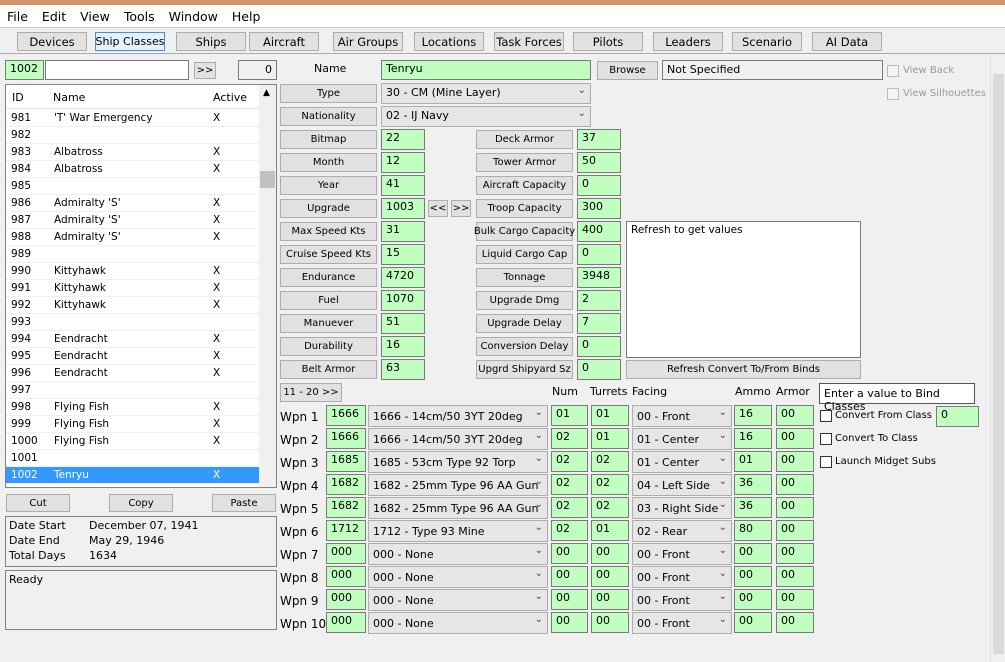 Image resolution: width=1005 pixels, height=662 pixels. What do you see at coordinates (599, 323) in the screenshot?
I see `upgrade-delay-field: 7` at bounding box center [599, 323].